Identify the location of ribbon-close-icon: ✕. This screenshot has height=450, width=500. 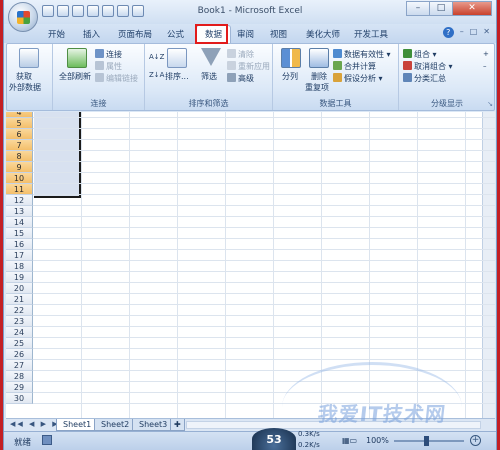
(486, 32).